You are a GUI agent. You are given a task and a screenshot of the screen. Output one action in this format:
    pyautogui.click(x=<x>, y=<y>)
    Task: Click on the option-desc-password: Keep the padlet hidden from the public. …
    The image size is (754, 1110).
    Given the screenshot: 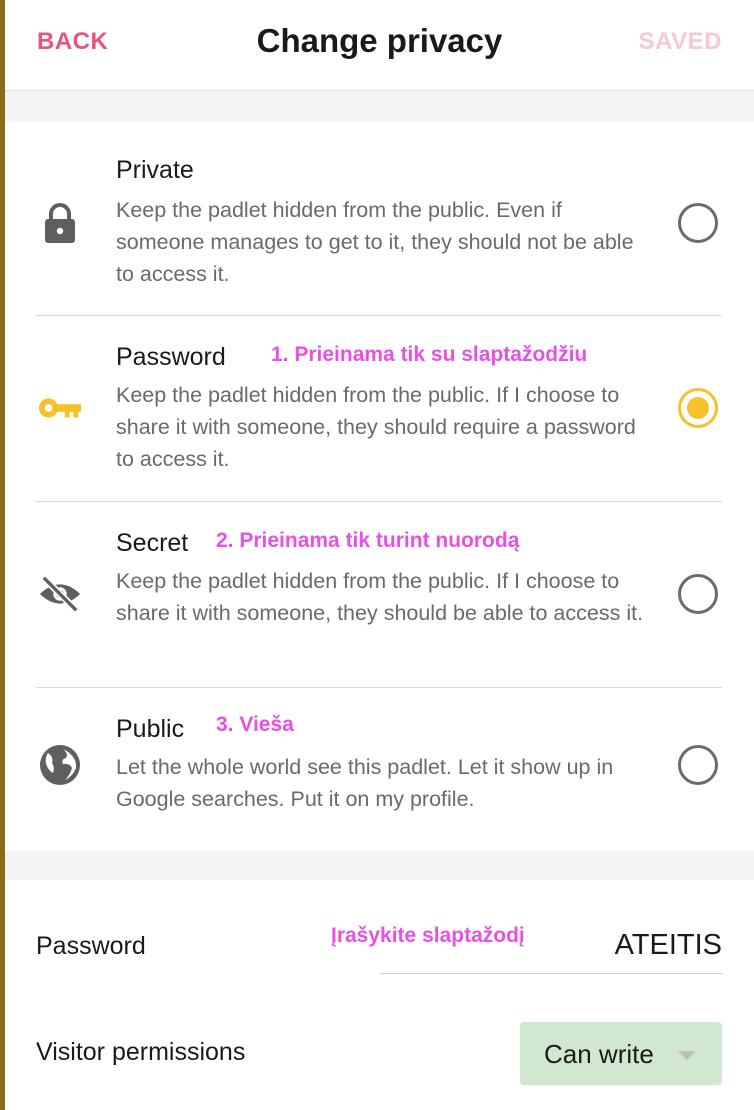 What is the action you would take?
    pyautogui.click(x=376, y=427)
    